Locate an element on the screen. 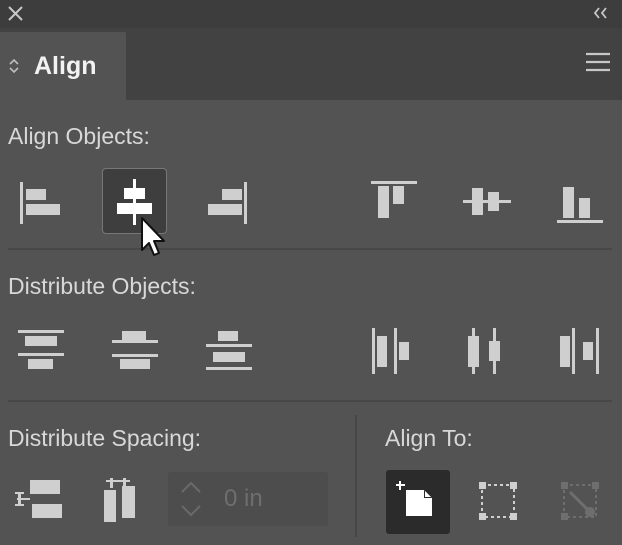 Image resolution: width=622 pixels, height=545 pixels. distribute-spacing-label: Distribute Spacing: is located at coordinates (105, 438).